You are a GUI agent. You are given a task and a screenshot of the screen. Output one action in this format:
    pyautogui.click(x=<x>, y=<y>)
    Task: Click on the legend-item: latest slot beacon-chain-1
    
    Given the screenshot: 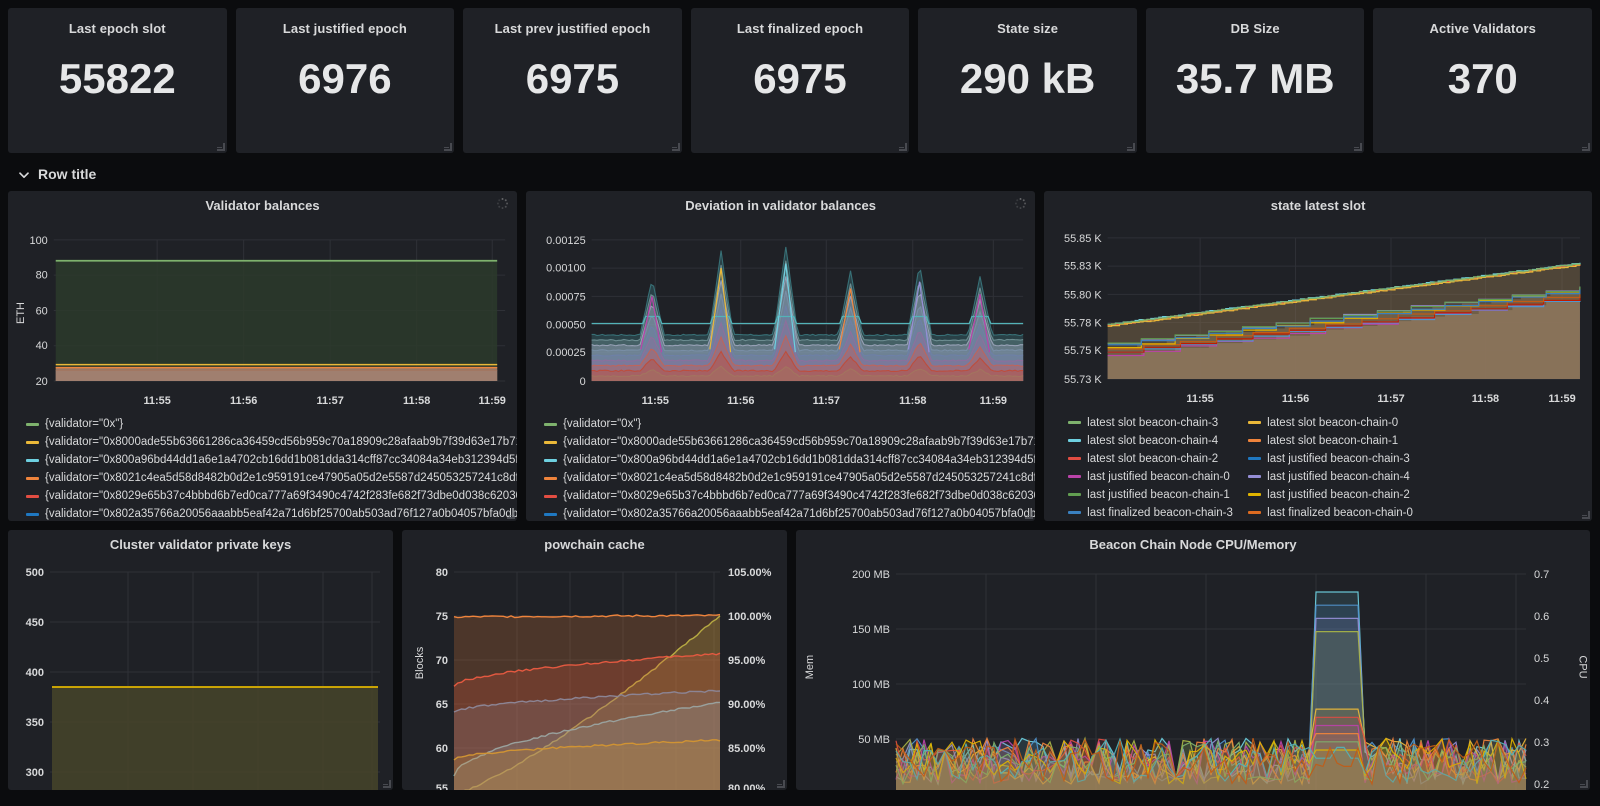 What is the action you would take?
    pyautogui.click(x=1338, y=441)
    